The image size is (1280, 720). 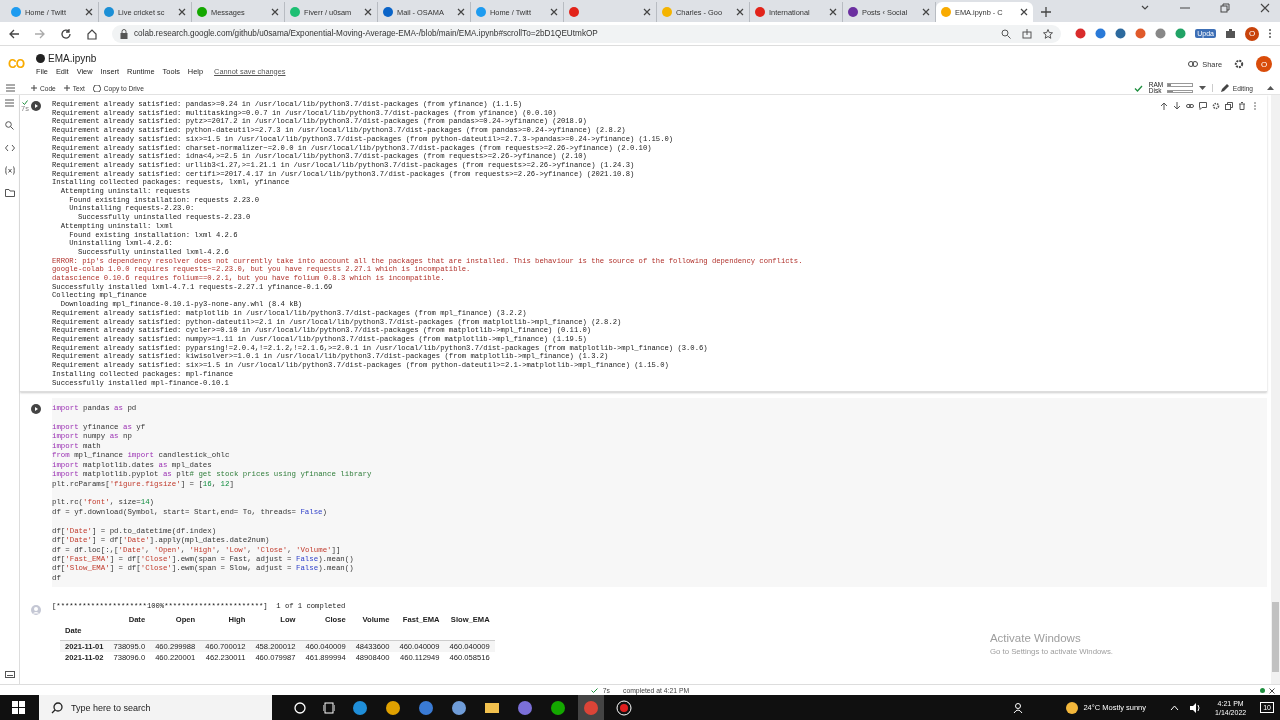 What do you see at coordinates (1006, 33) in the screenshot?
I see `zoom-icon` at bounding box center [1006, 33].